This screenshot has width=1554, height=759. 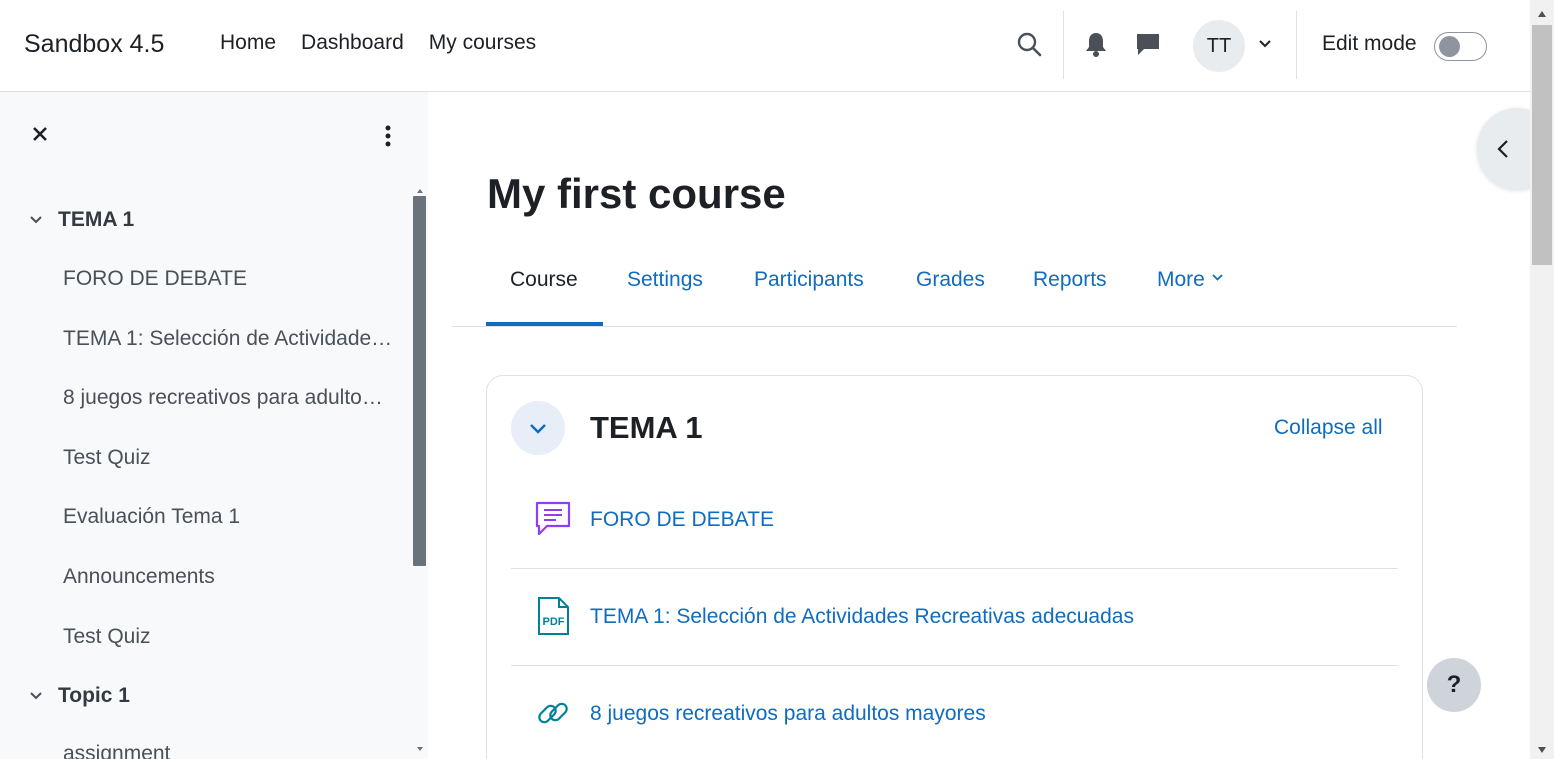 What do you see at coordinates (1219, 46) in the screenshot?
I see `user-avatar: TT` at bounding box center [1219, 46].